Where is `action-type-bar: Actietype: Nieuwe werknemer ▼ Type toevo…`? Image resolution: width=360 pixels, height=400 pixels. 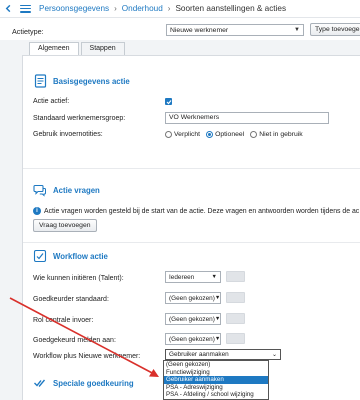 action-type-bar: Actietype: Nieuwe werknemer ▼ Type toevo… is located at coordinates (180, 29).